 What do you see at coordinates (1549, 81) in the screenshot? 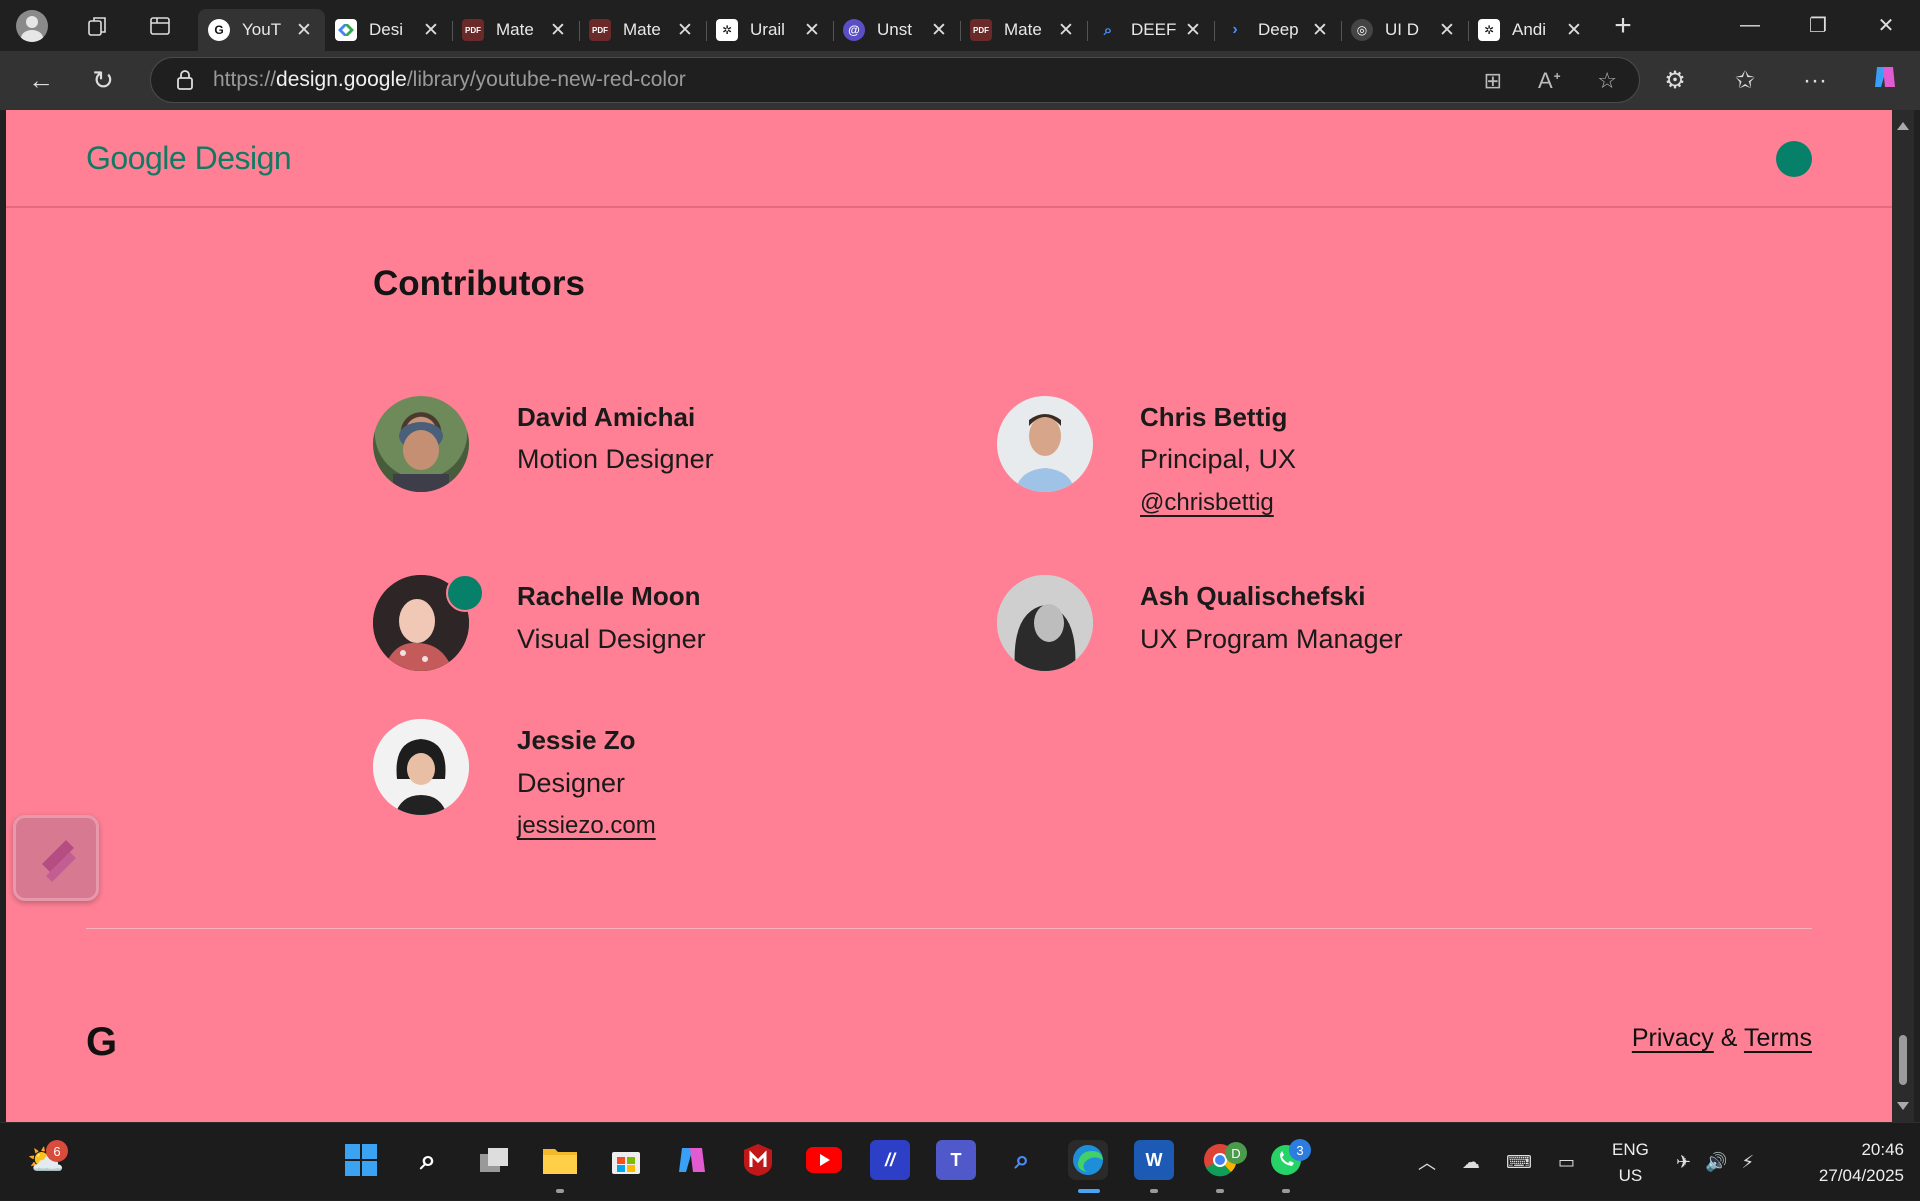
I see `read-aloud-icon: Aᐩ` at bounding box center [1549, 81].